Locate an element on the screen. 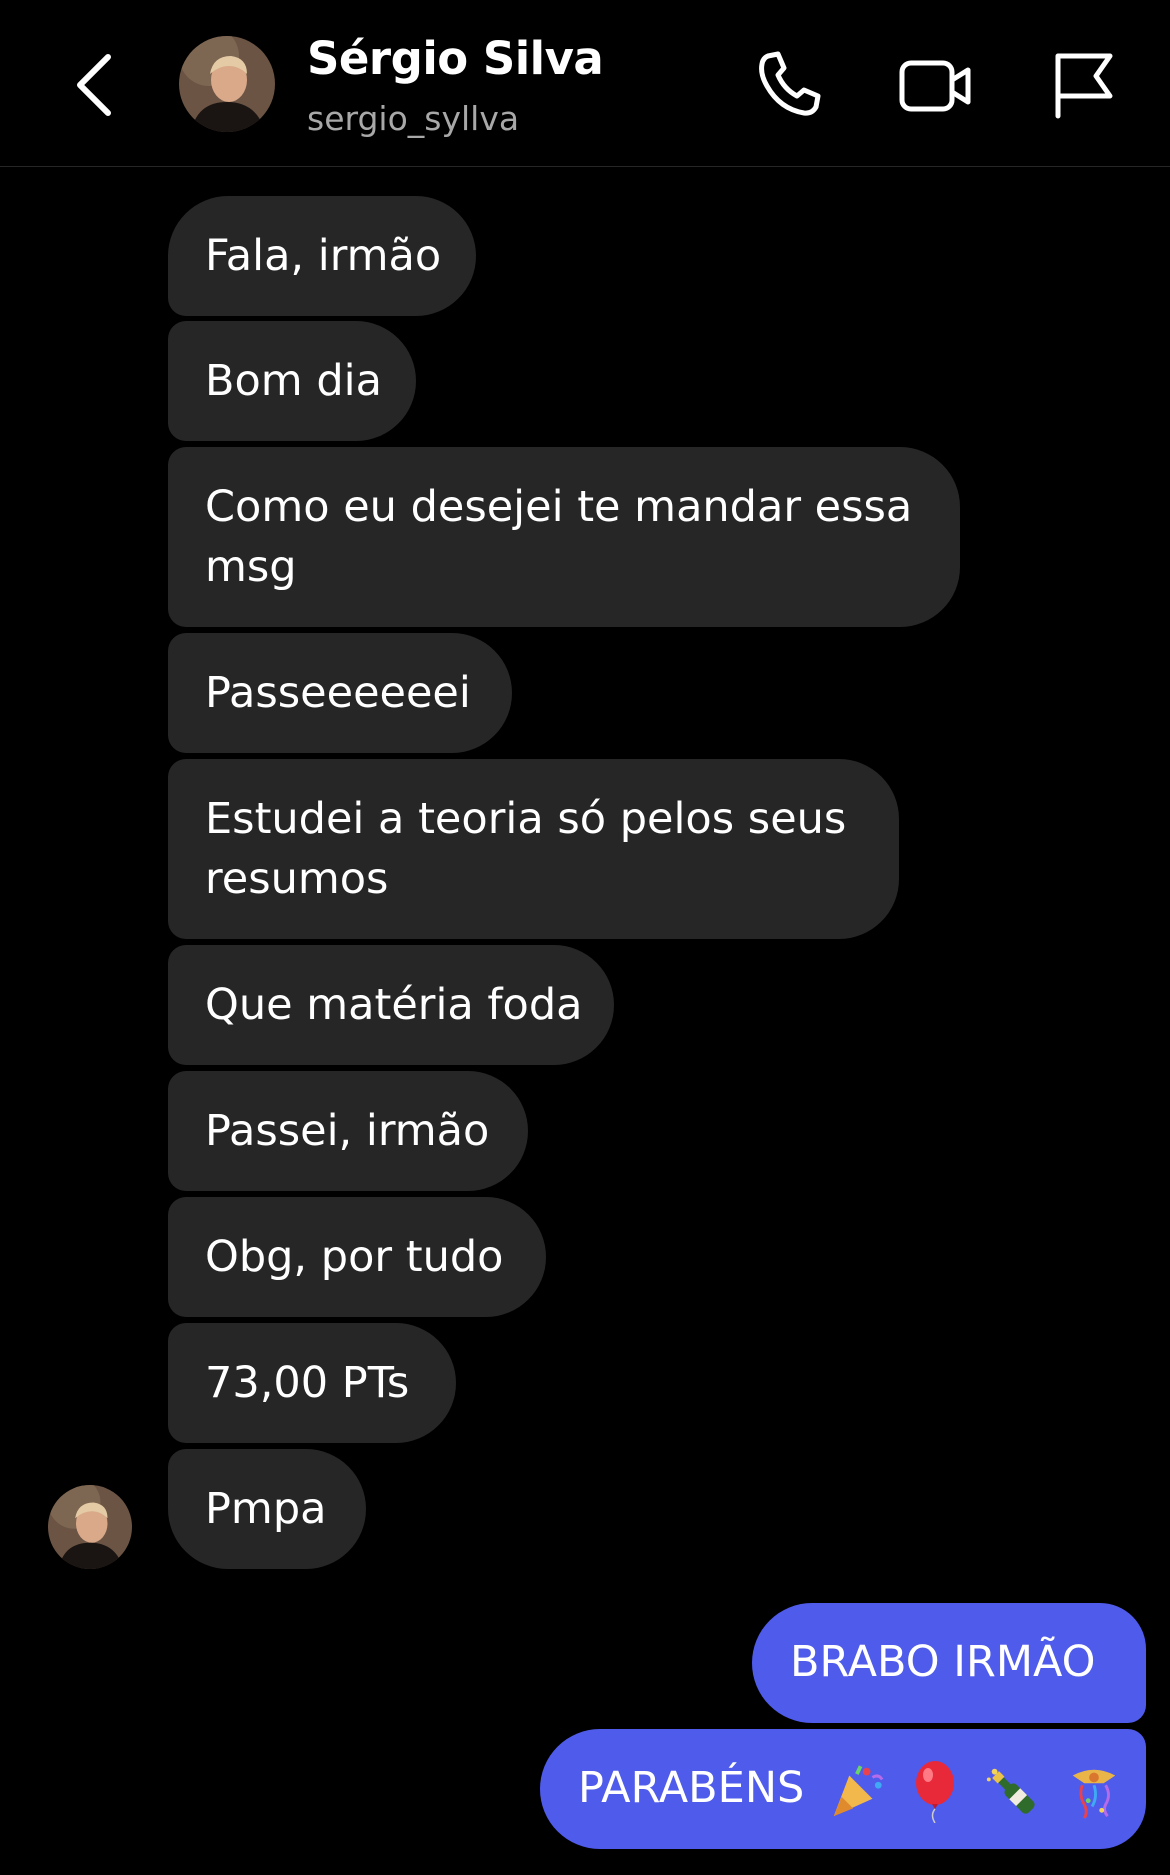  video-call-button is located at coordinates (936, 86).